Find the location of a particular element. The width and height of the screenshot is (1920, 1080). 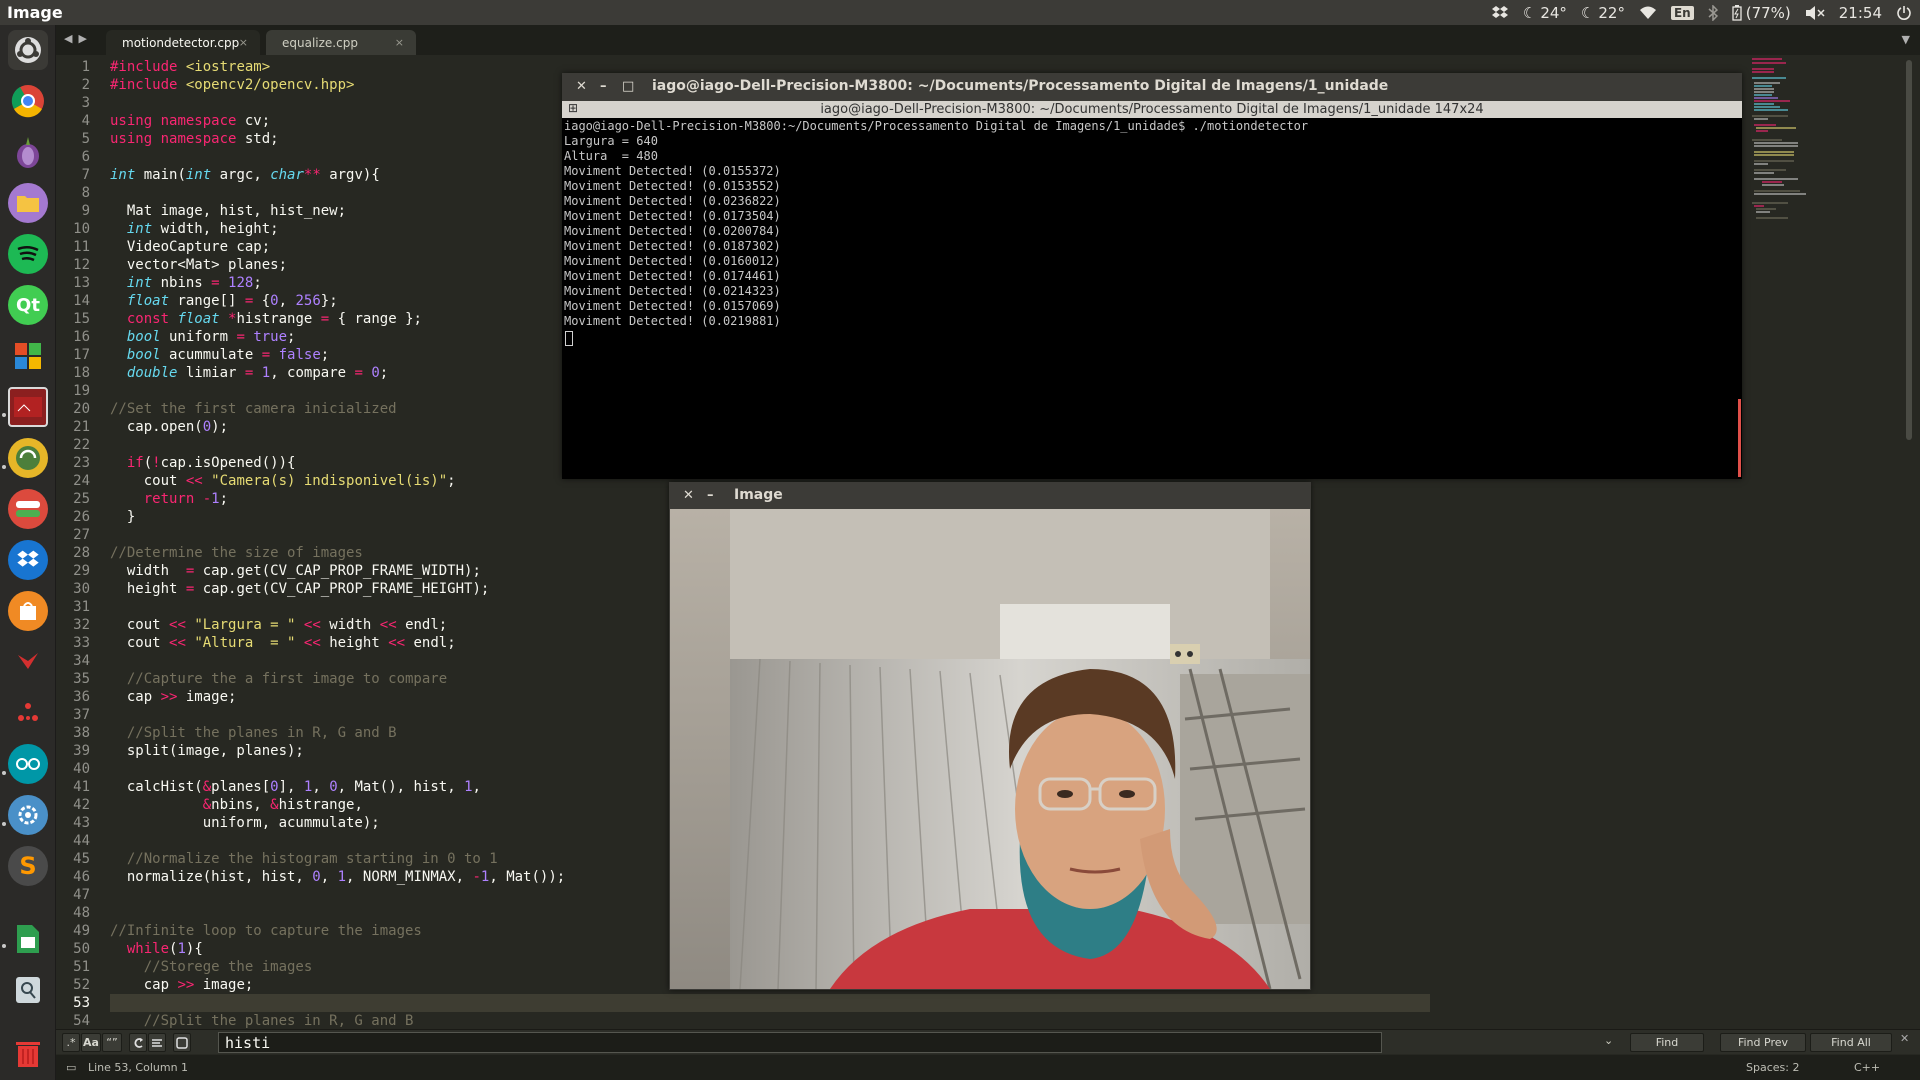

code-line: //Storege the images is located at coordinates (211, 967).